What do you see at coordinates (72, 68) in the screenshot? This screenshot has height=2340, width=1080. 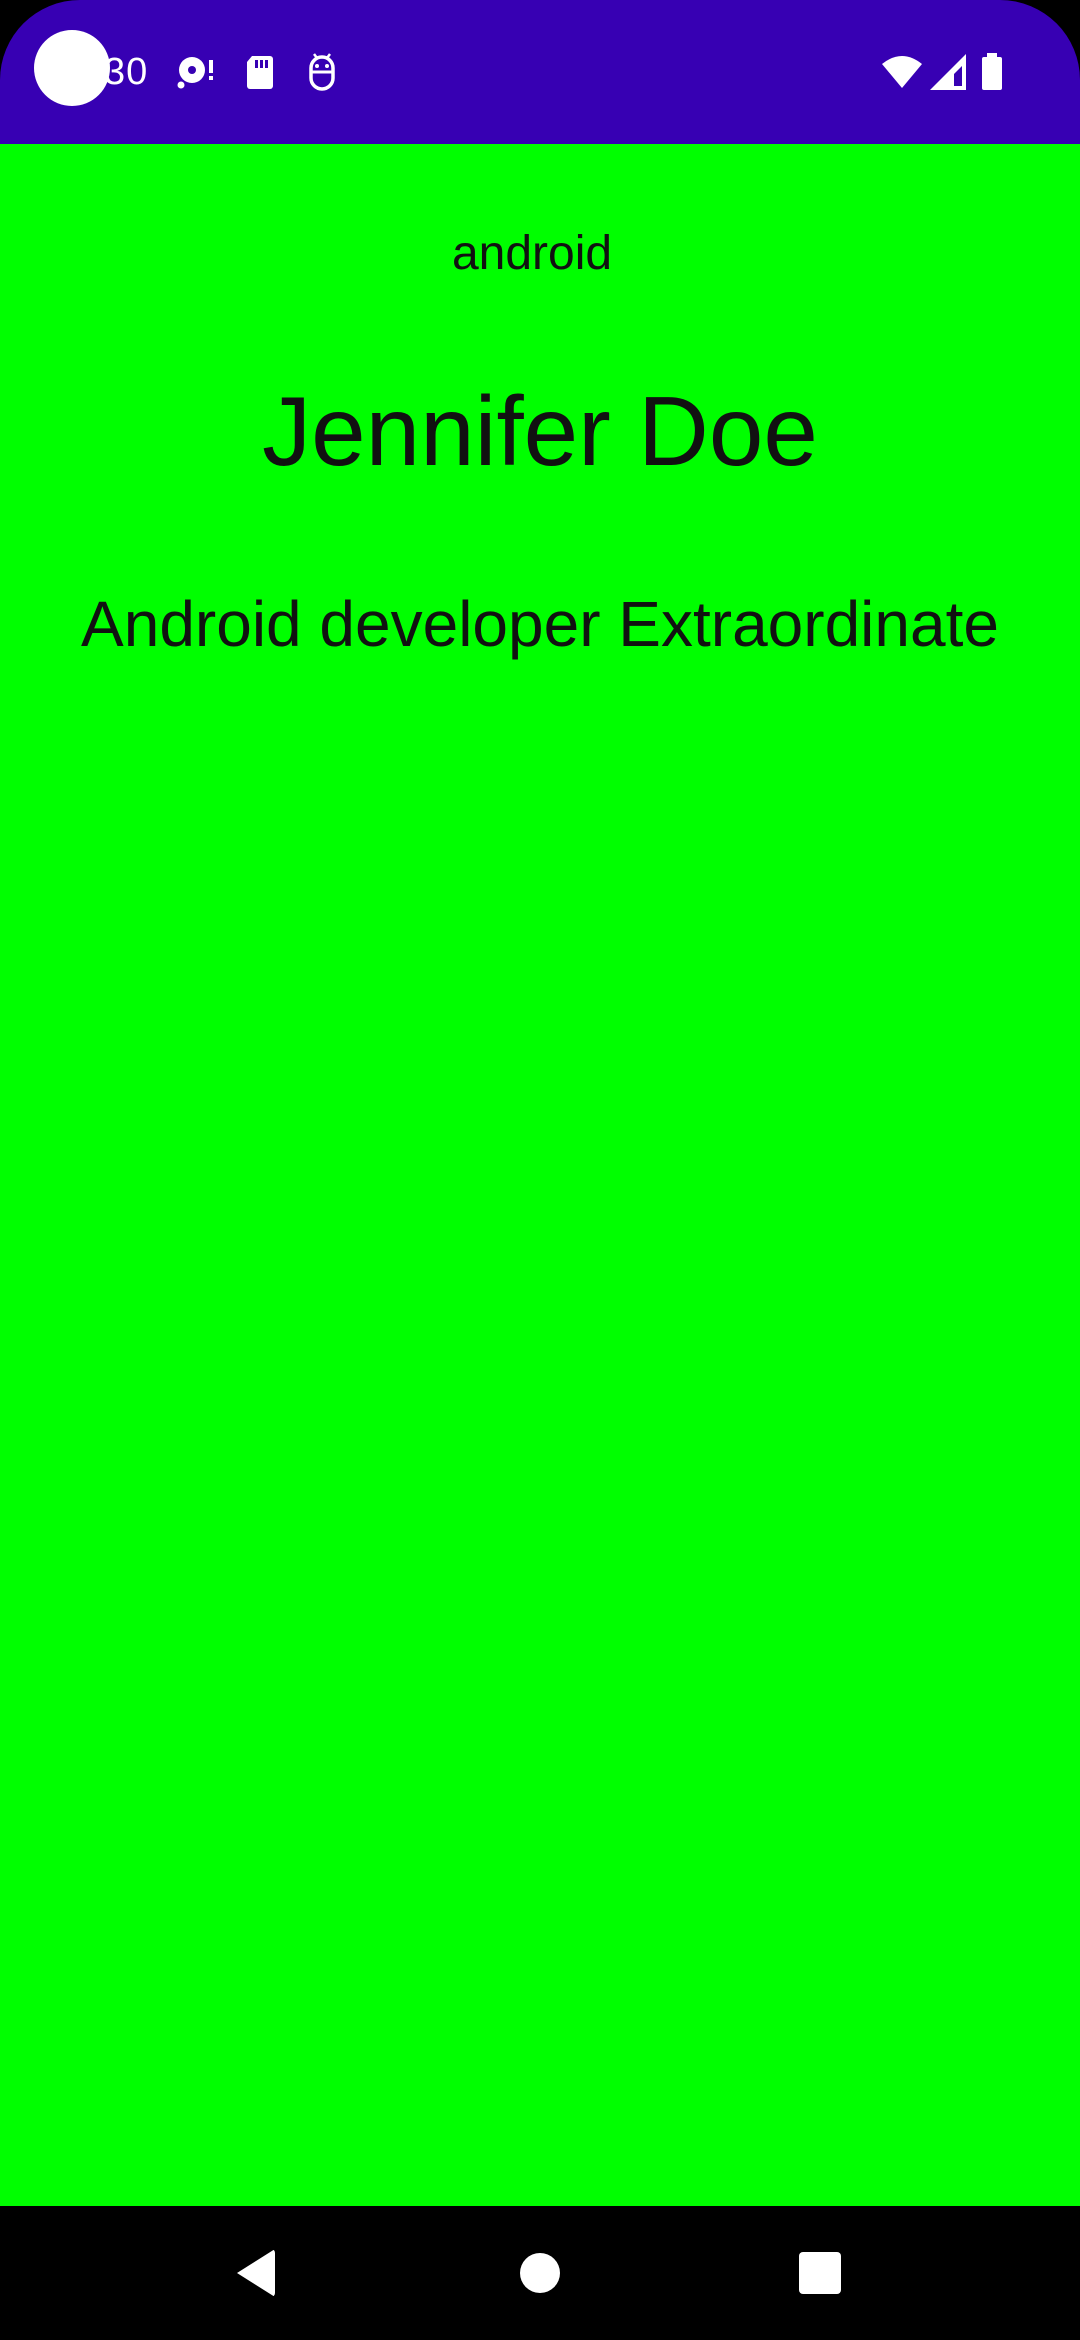 I see `camera-cutout` at bounding box center [72, 68].